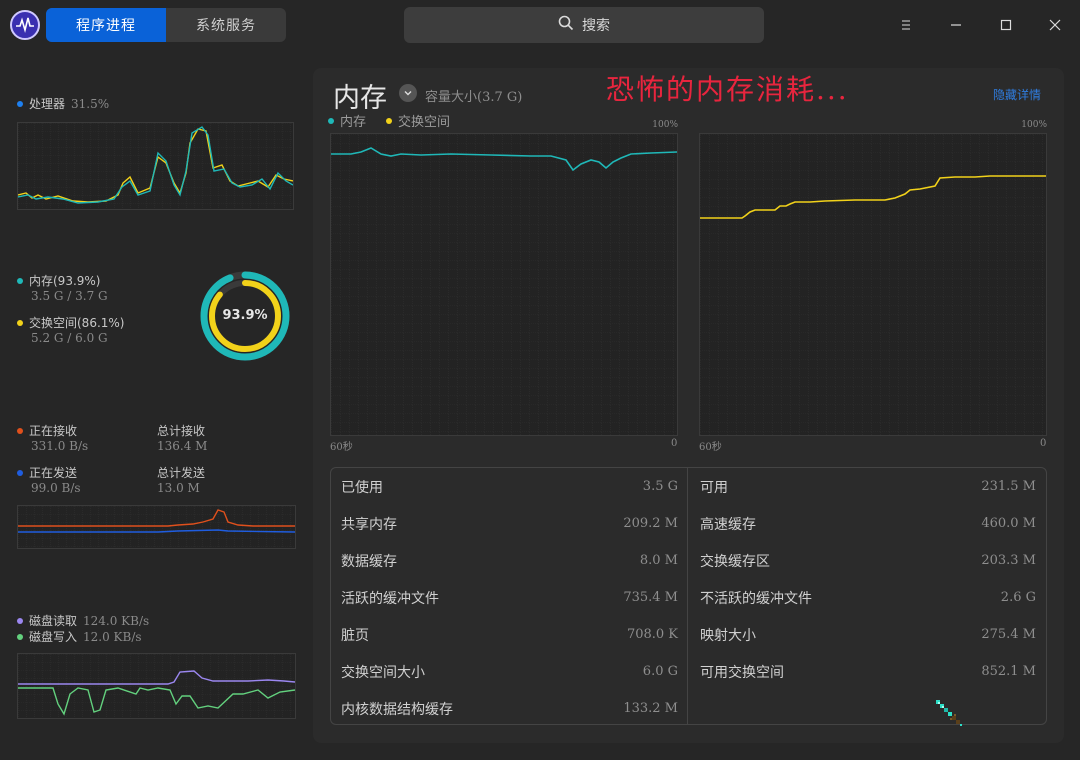 This screenshot has width=1080, height=760. What do you see at coordinates (714, 488) in the screenshot?
I see `detail-label: 可用` at bounding box center [714, 488].